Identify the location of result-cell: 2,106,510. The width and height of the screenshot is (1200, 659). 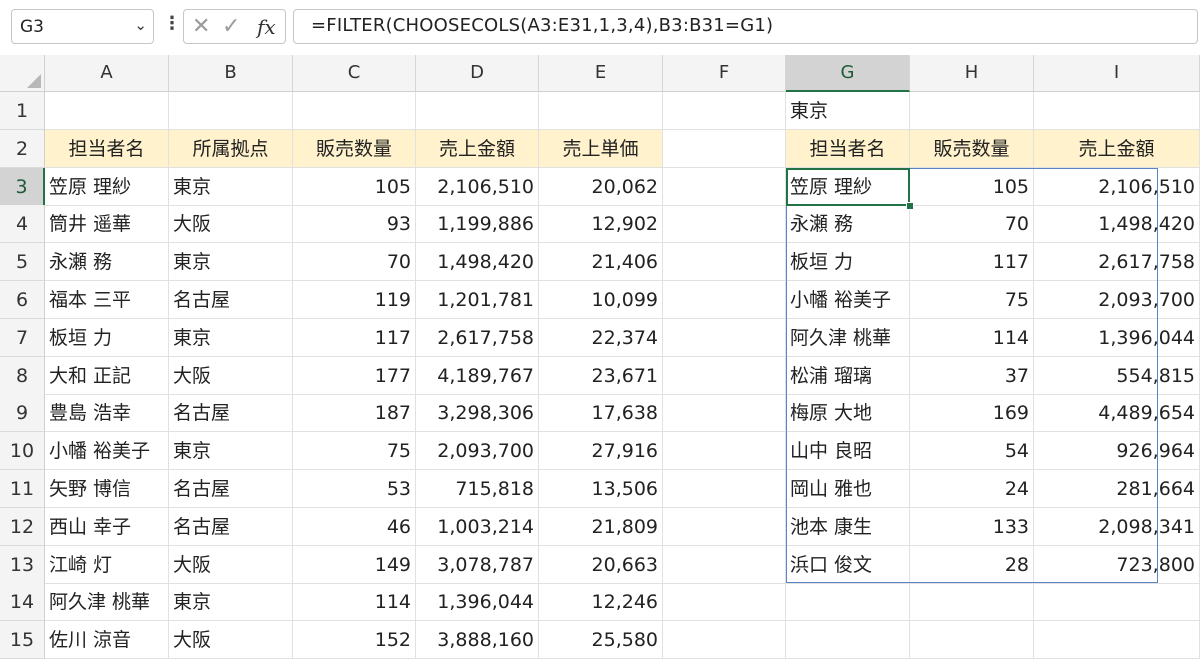
(1117, 186).